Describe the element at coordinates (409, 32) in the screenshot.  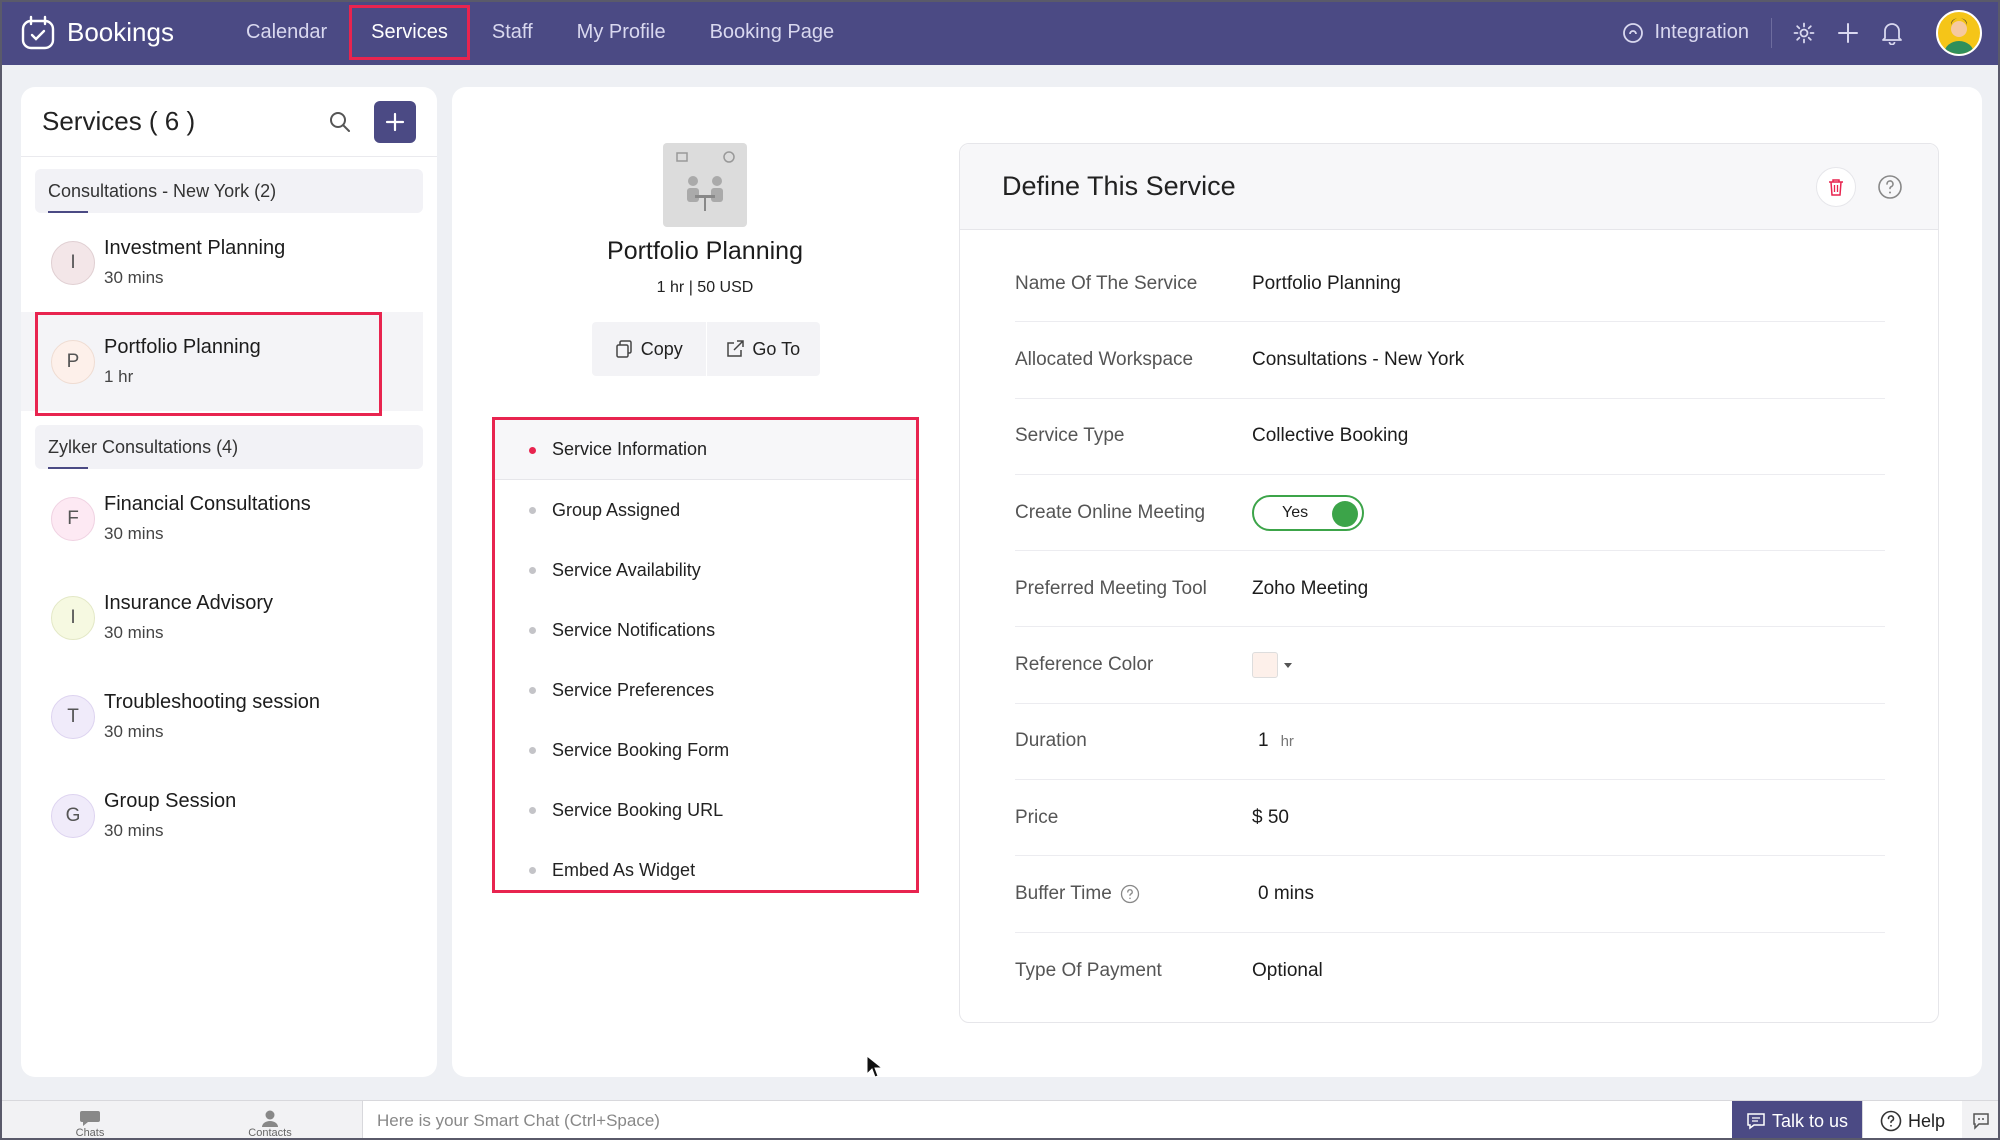
I see `nav-services: Services` at that location.